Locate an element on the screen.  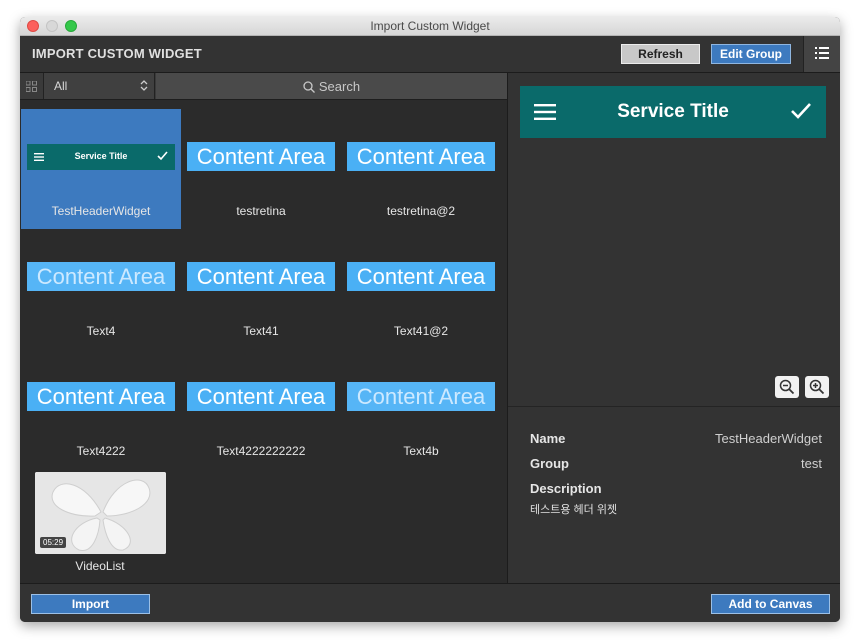
widget-tile-text4222: Content Area Text4222 is located at coordinates (101, 409).